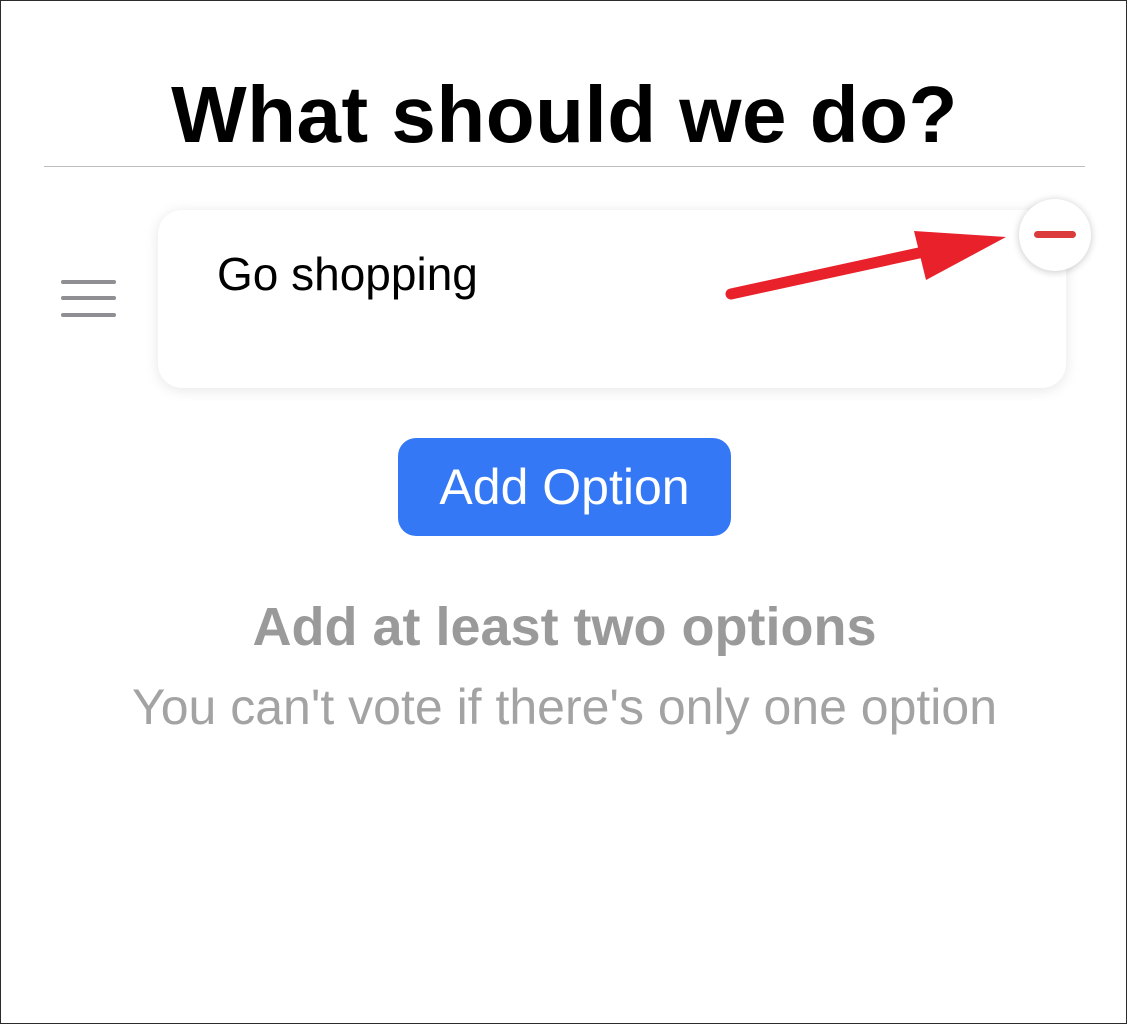 The image size is (1127, 1024). What do you see at coordinates (564, 487) in the screenshot?
I see `add-option-button: Add Option` at bounding box center [564, 487].